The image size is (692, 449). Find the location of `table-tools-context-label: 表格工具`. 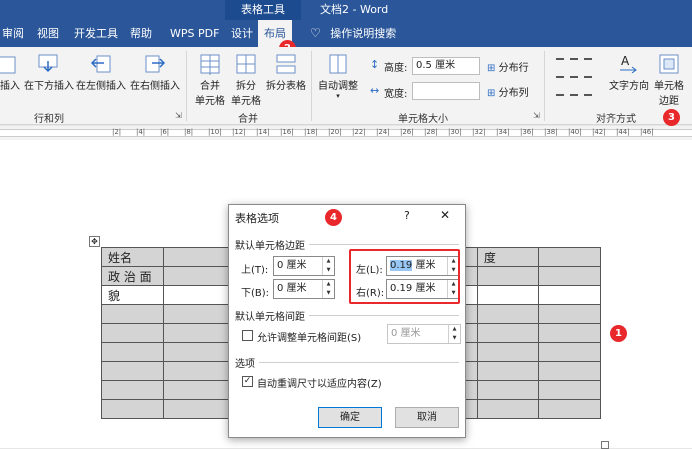

table-tools-context-label: 表格工具 is located at coordinates (263, 10).